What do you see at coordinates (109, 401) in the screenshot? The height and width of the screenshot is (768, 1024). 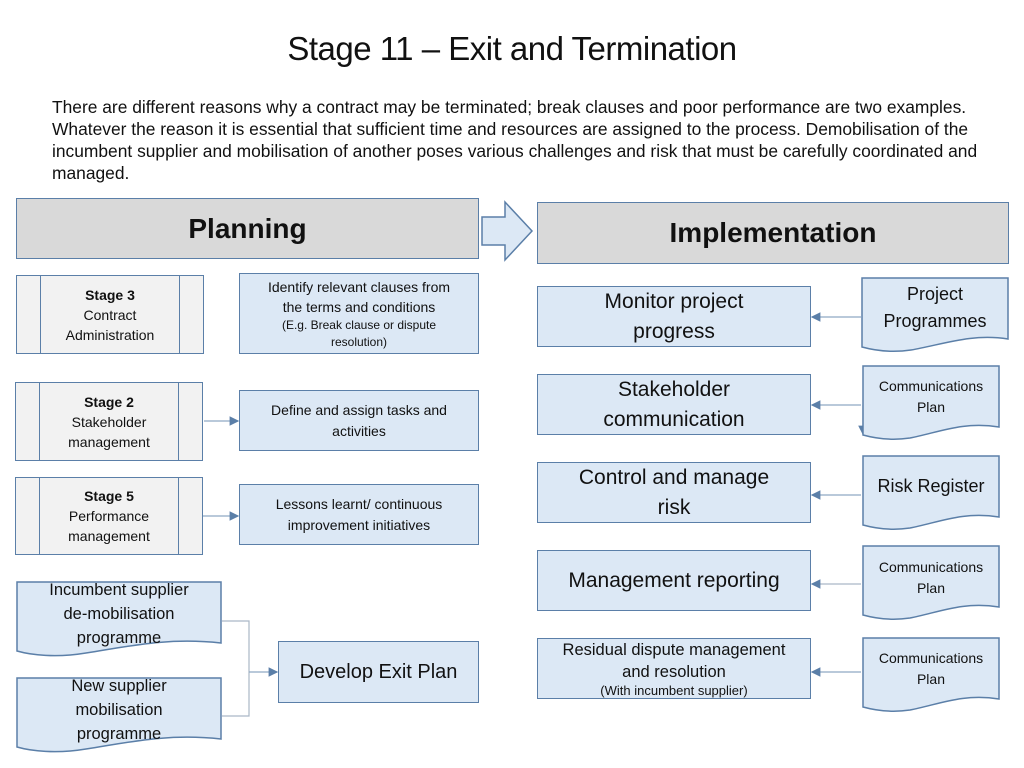 I see `stage-label: Stage 2` at bounding box center [109, 401].